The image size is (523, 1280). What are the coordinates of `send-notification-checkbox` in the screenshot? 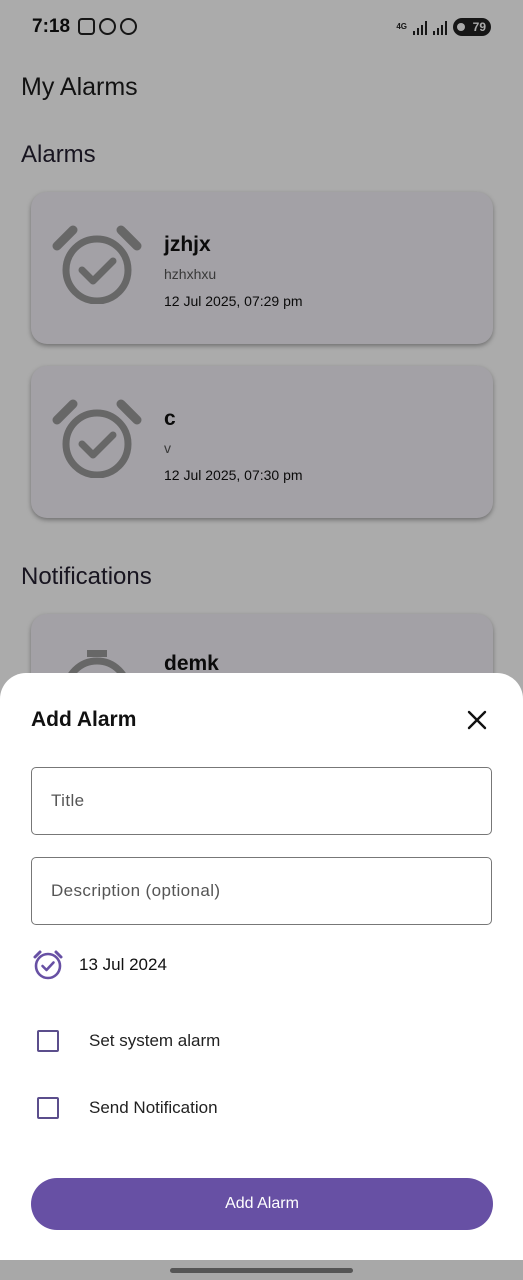 It's located at (48, 1108).